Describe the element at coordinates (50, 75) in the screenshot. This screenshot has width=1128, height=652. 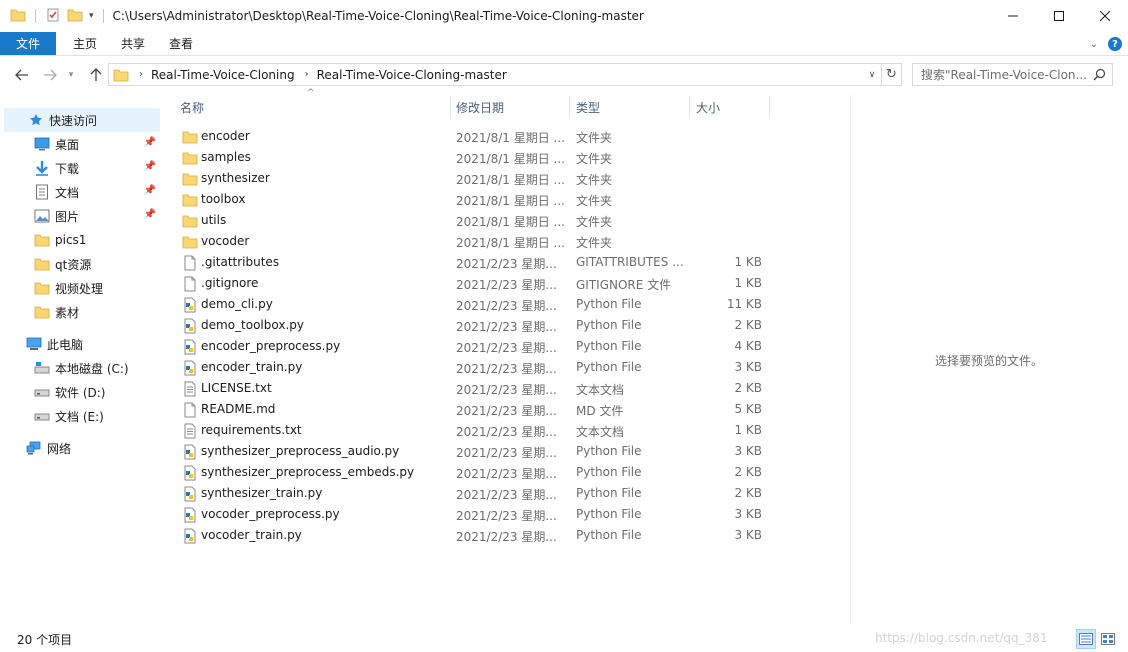
I see `forward-button` at that location.